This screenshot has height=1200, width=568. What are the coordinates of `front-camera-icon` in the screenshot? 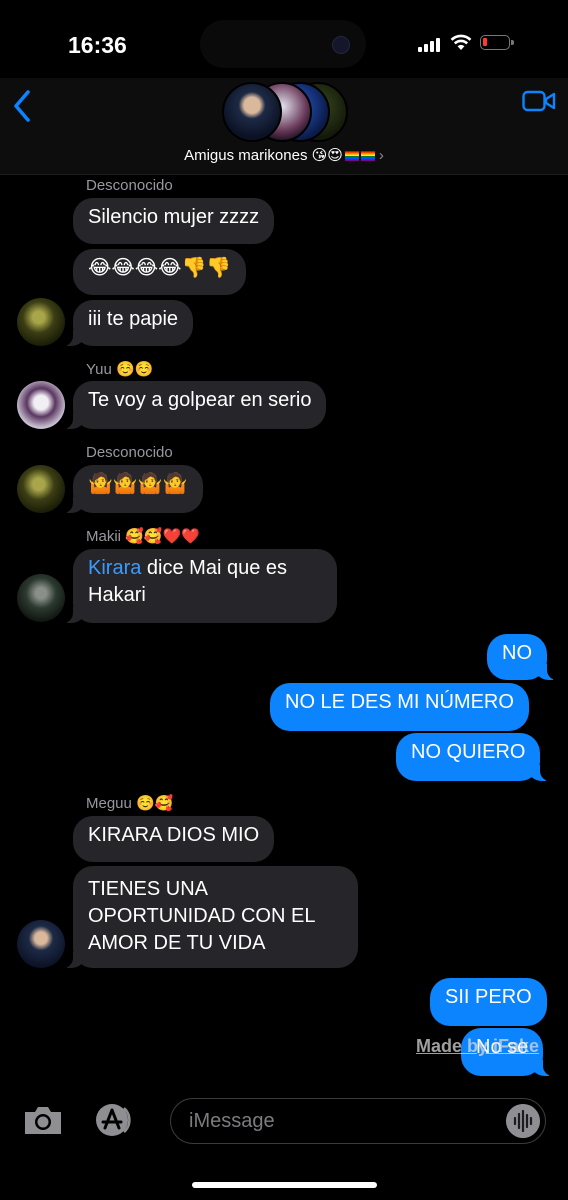 It's located at (341, 45).